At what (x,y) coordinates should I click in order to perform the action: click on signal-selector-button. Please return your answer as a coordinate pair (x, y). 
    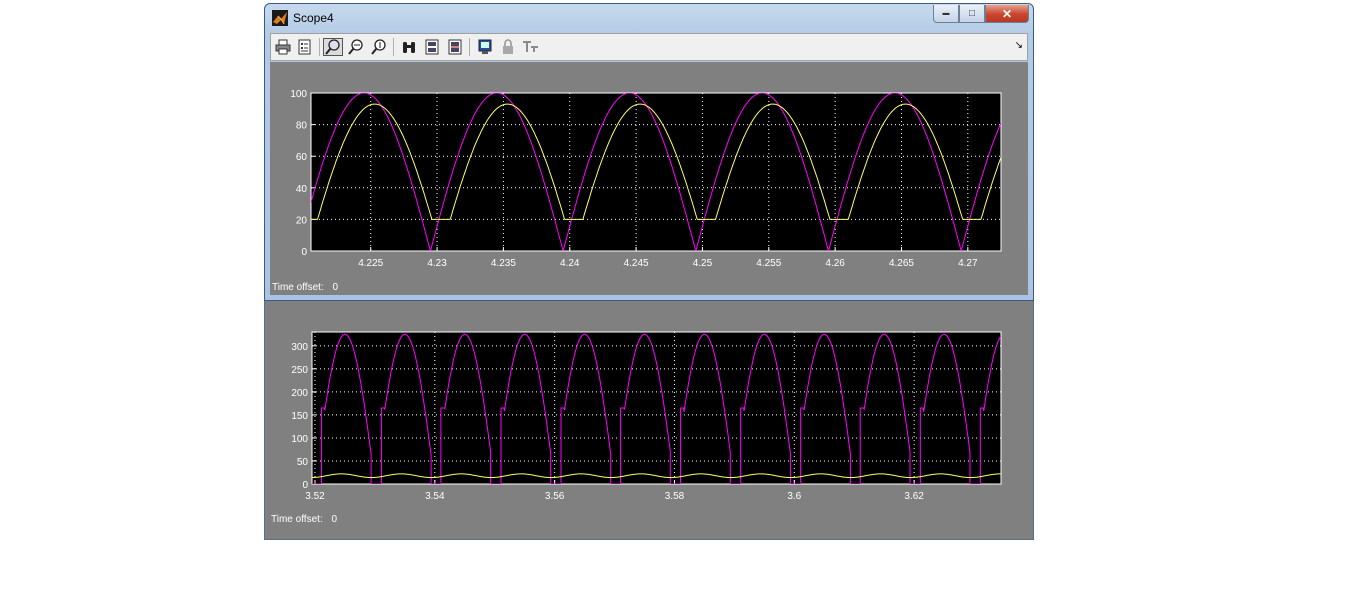
    Looking at the image, I should click on (531, 47).